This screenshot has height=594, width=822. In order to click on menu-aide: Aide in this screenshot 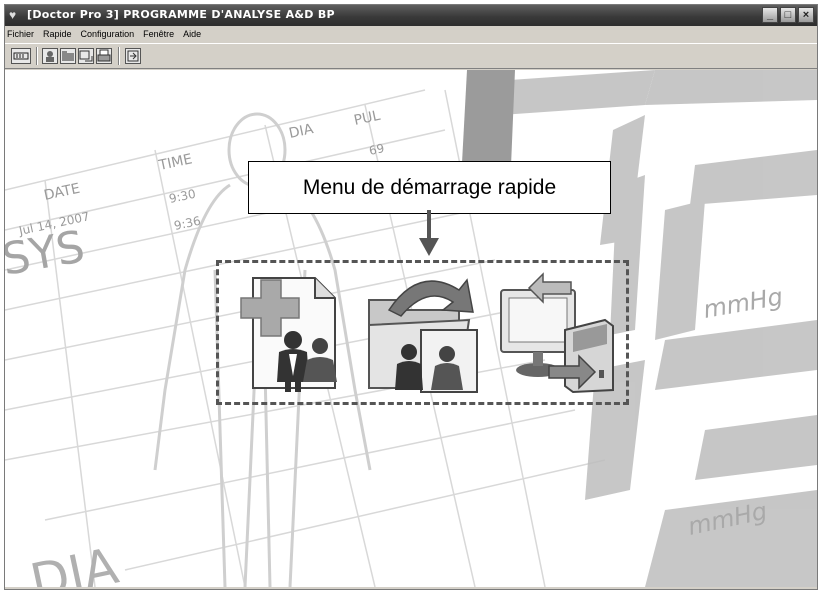, I will do `click(192, 34)`.